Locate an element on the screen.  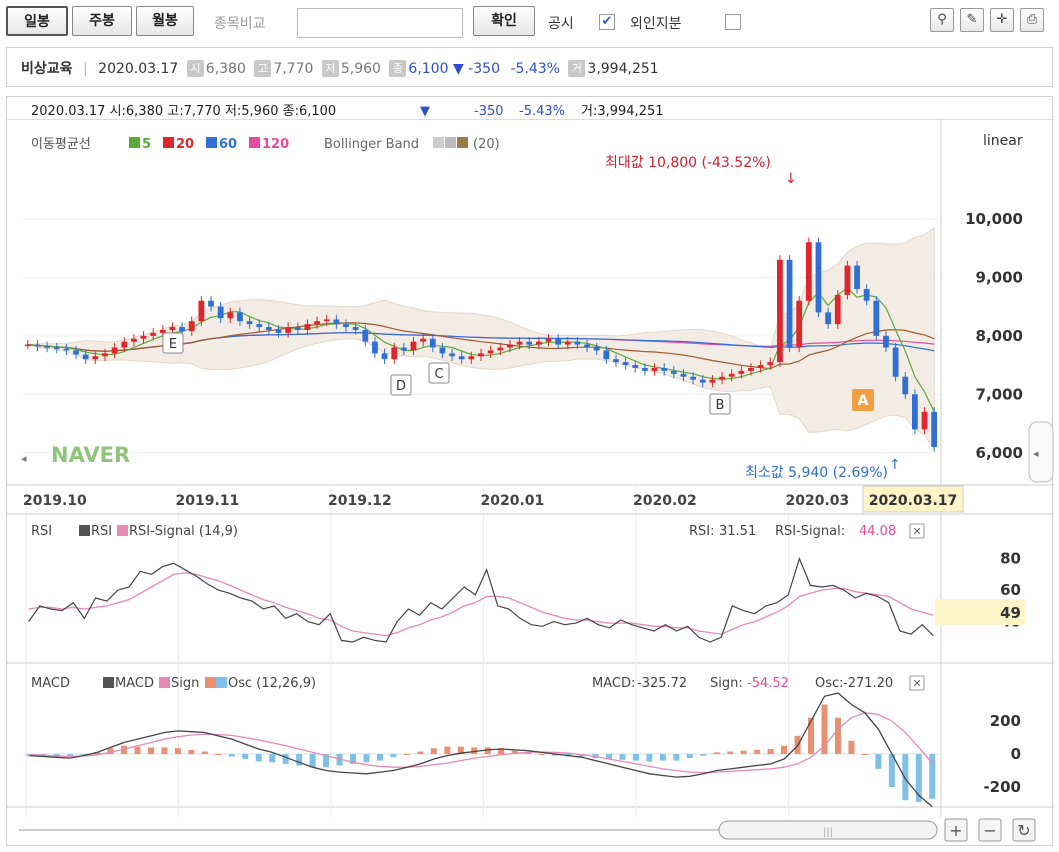
osc-value: -271.20 is located at coordinates (868, 683).